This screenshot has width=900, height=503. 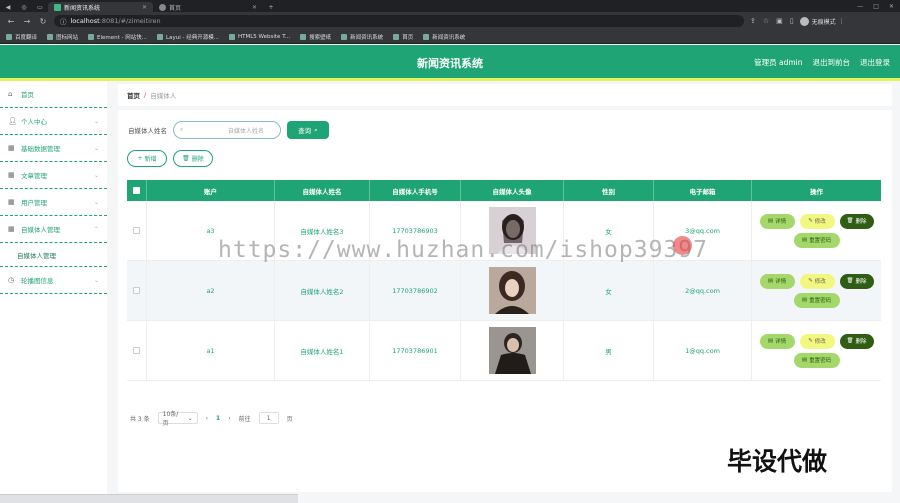 I want to click on col-phone: 自媒体人手机号, so click(x=415, y=190).